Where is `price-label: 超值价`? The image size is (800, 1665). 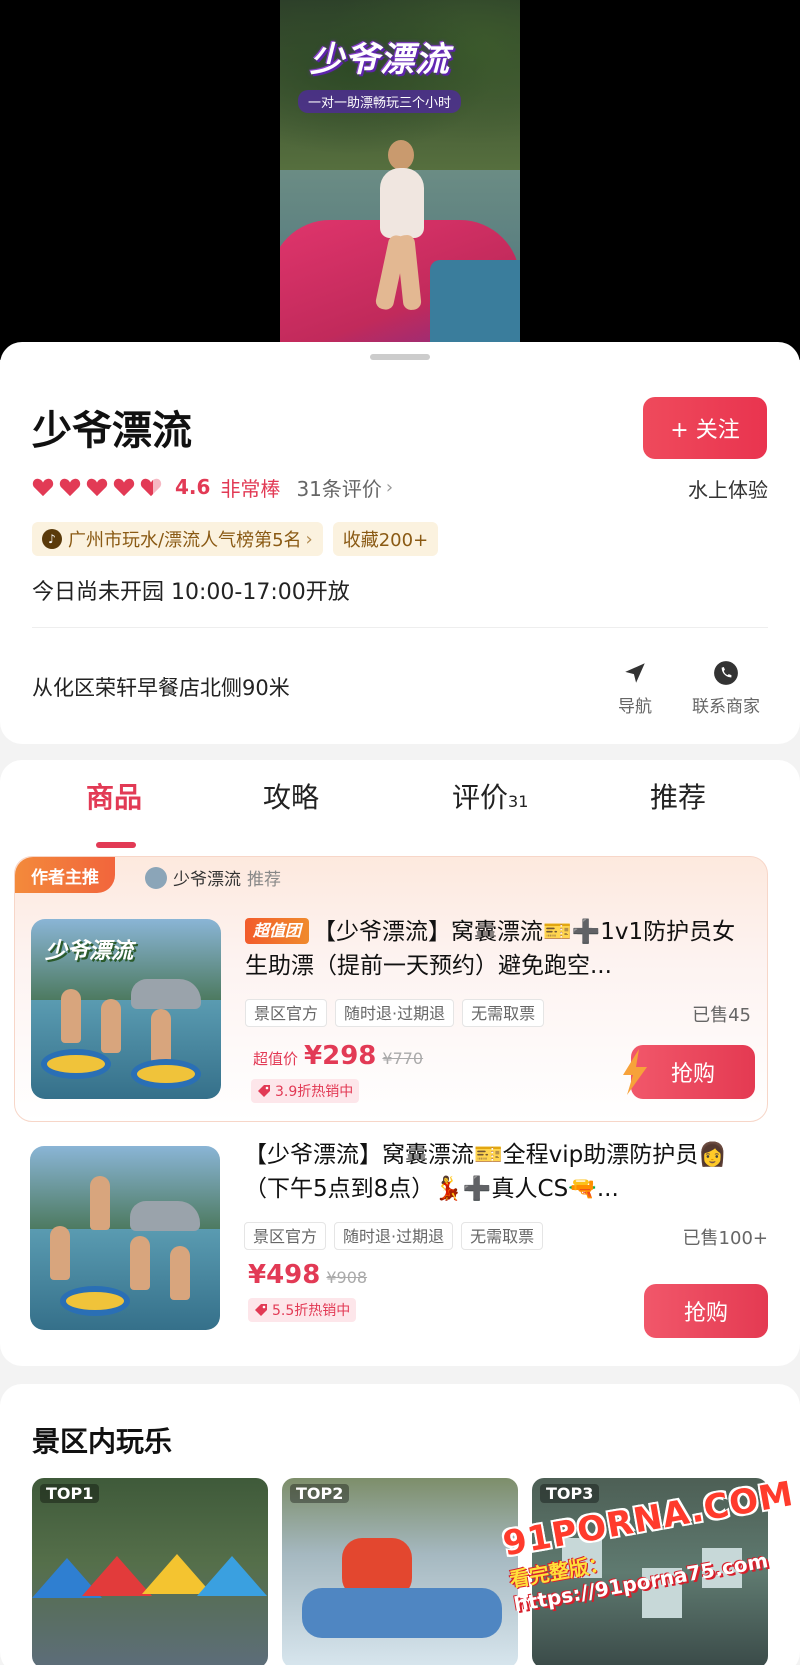 price-label: 超值价 is located at coordinates (276, 1059).